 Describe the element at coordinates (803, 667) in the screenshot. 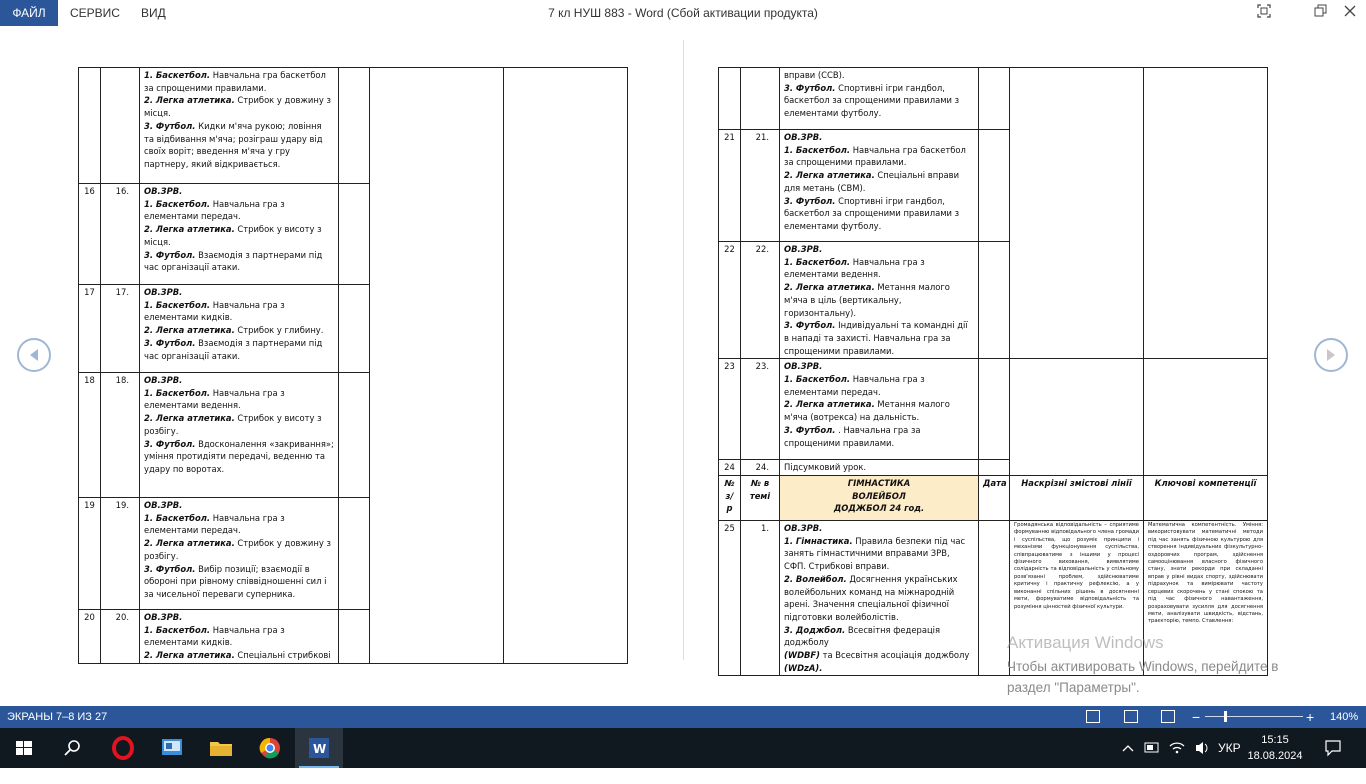

I see `content-line-heading: (WDzA).` at that location.